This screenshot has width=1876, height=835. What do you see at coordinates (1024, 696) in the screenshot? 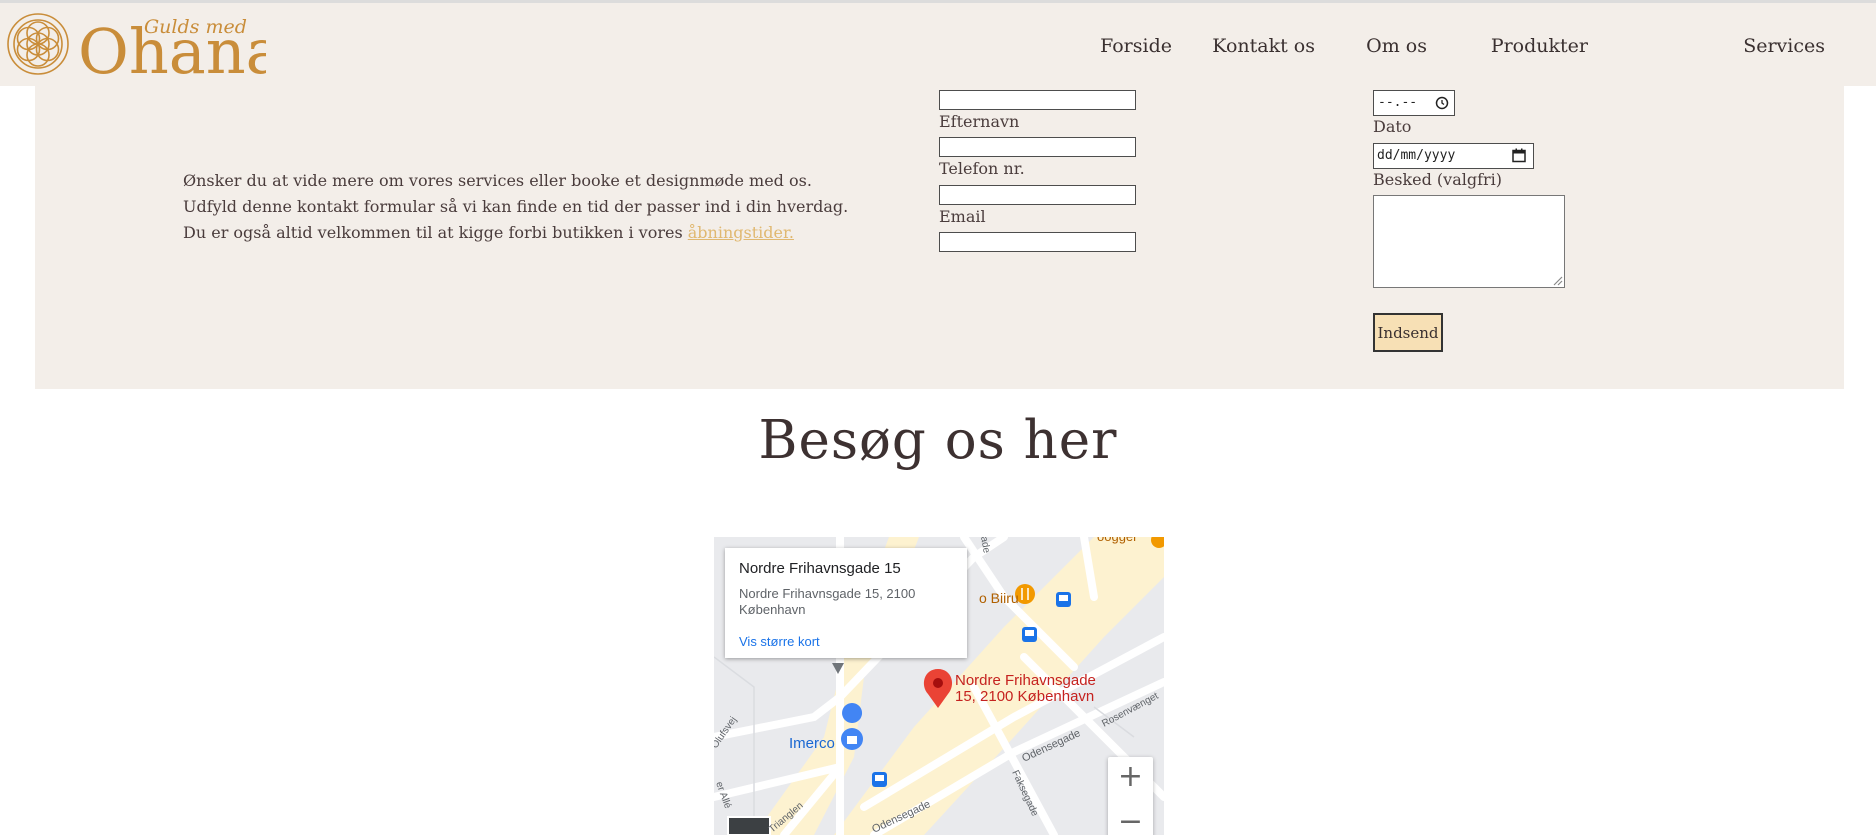
I see `pin-label-line-2: 15, 2100 København` at bounding box center [1024, 696].